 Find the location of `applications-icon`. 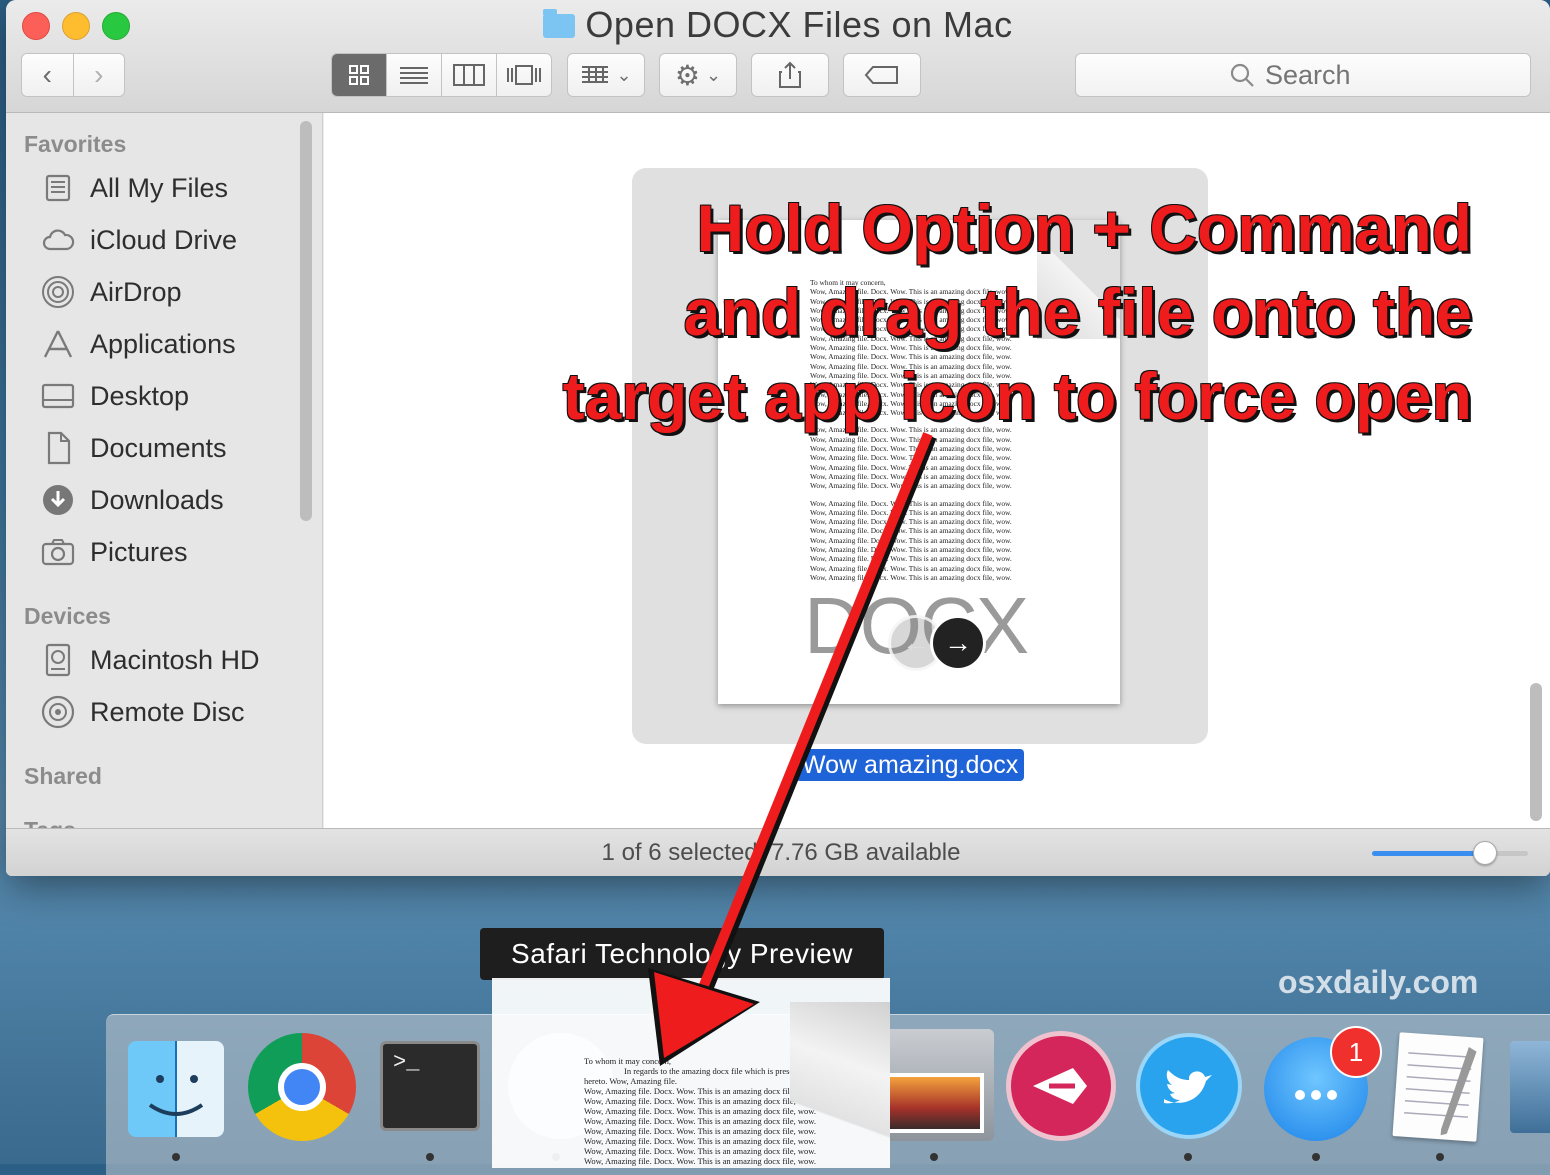

applications-icon is located at coordinates (58, 344).